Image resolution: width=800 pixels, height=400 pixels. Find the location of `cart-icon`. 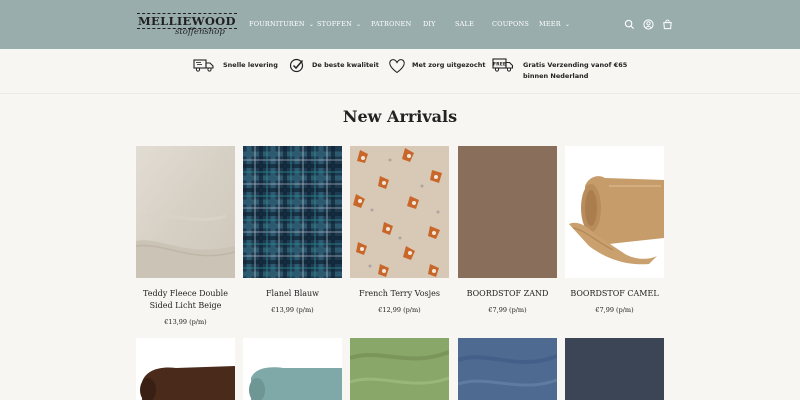

cart-icon is located at coordinates (667, 24).